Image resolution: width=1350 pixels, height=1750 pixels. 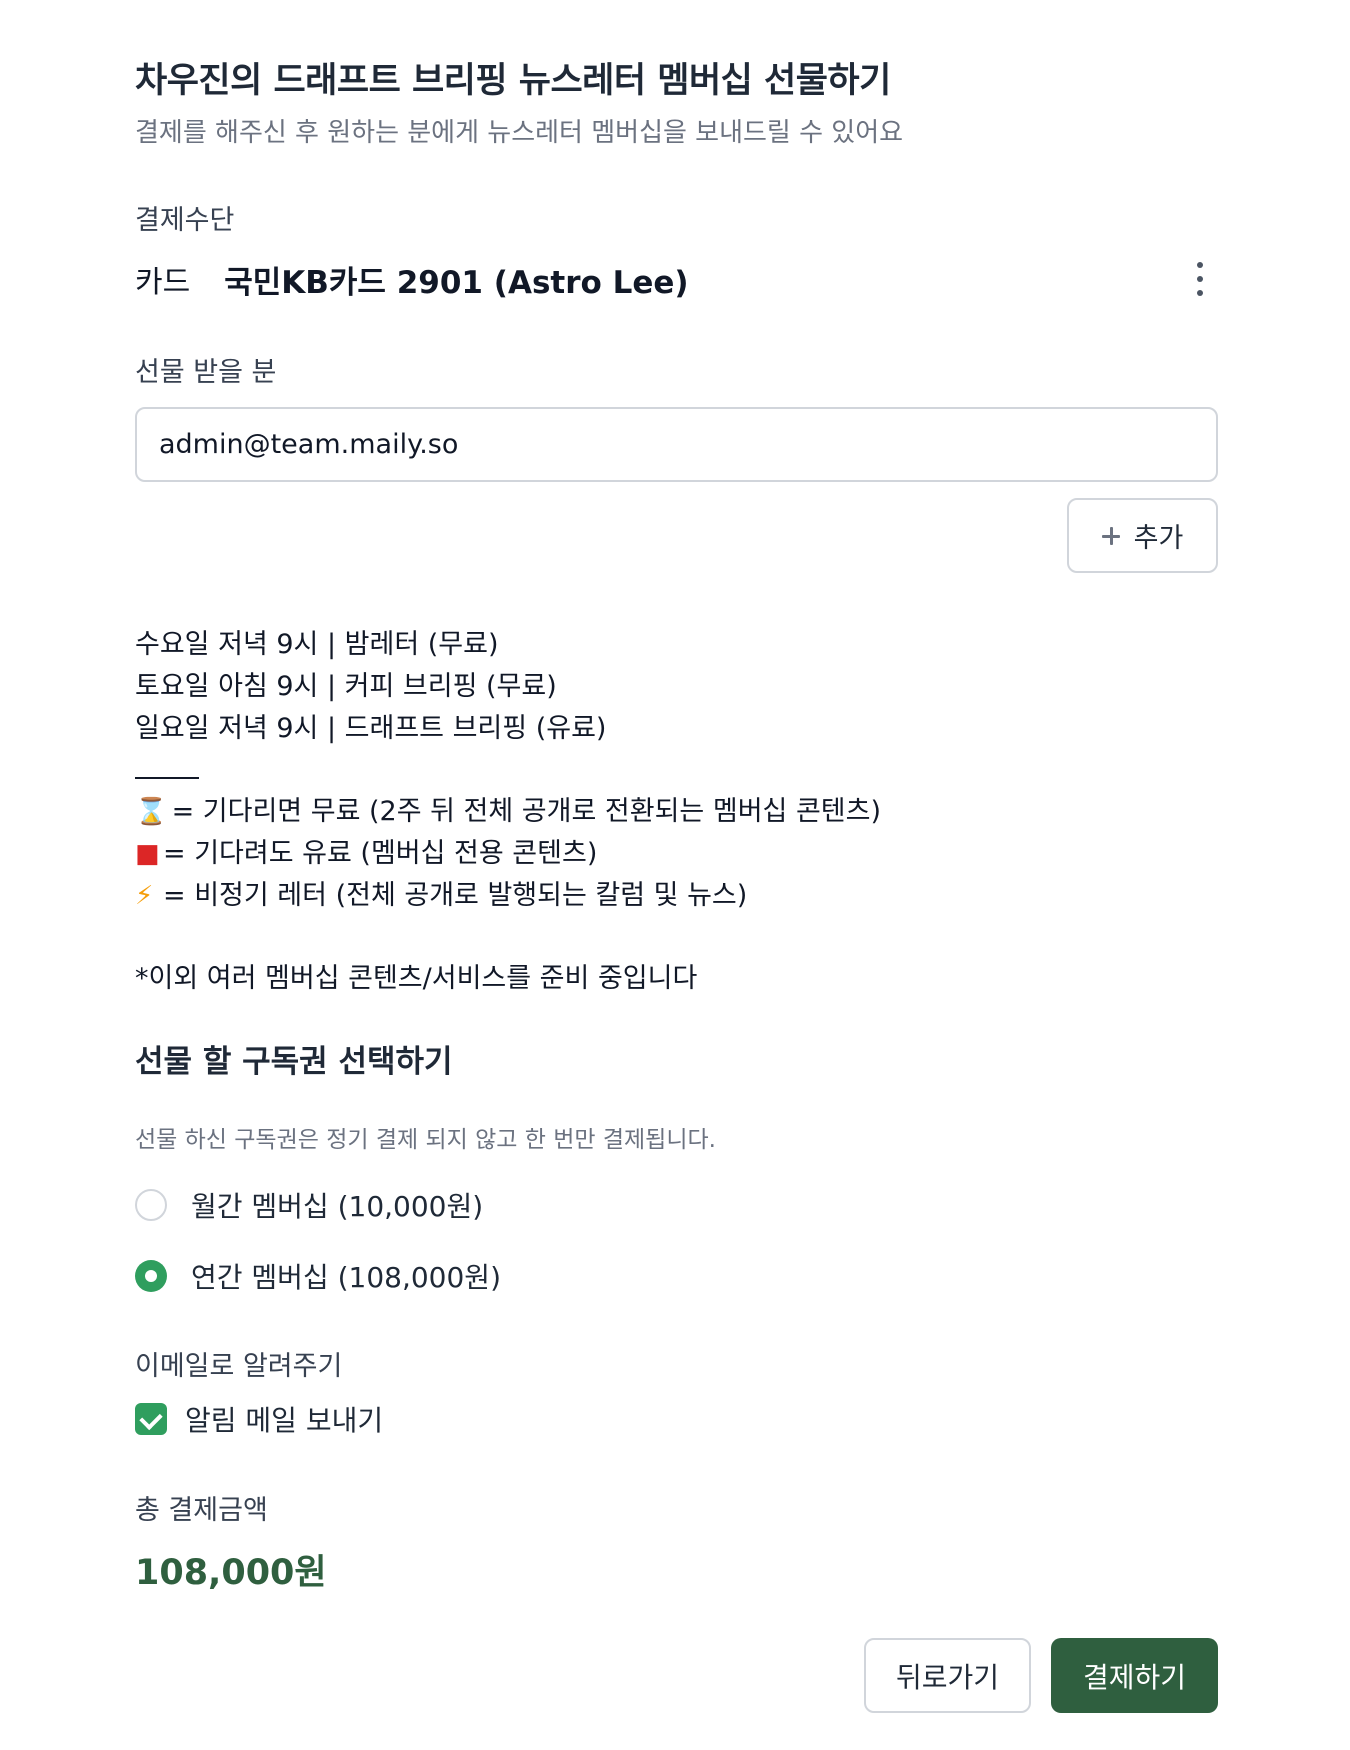 I want to click on checkbox-label: 알림 메일 보내기, so click(x=284, y=1420).